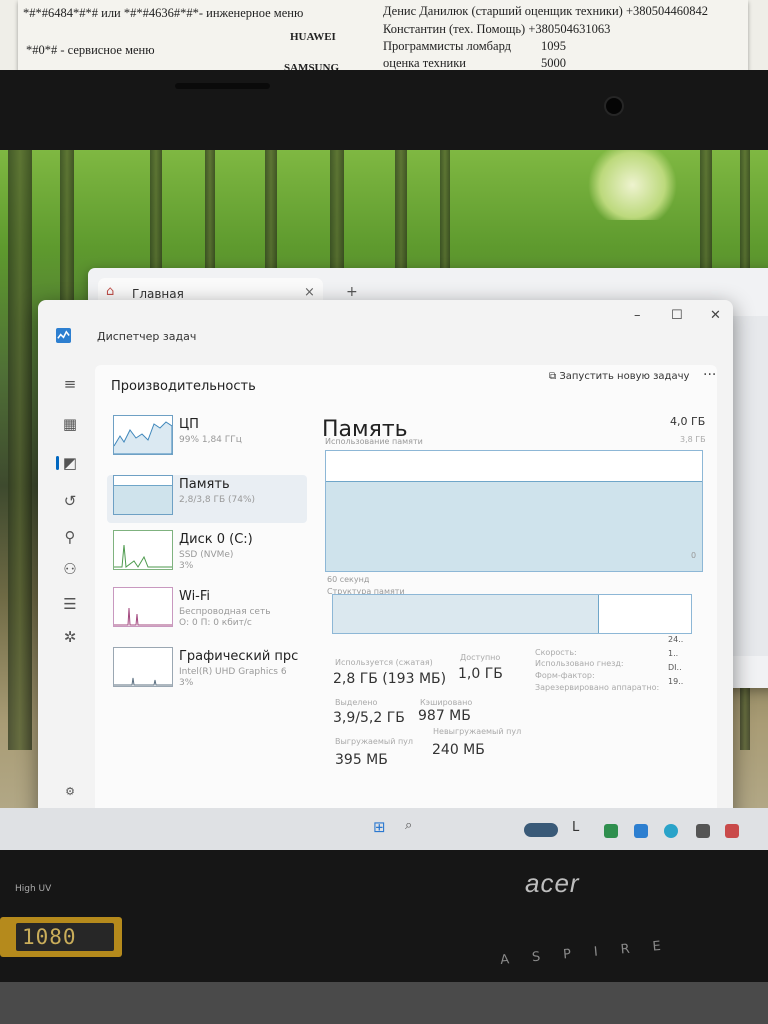 This screenshot has width=768, height=1024. Describe the element at coordinates (70, 637) in the screenshot. I see `services-icon: ✲` at that location.